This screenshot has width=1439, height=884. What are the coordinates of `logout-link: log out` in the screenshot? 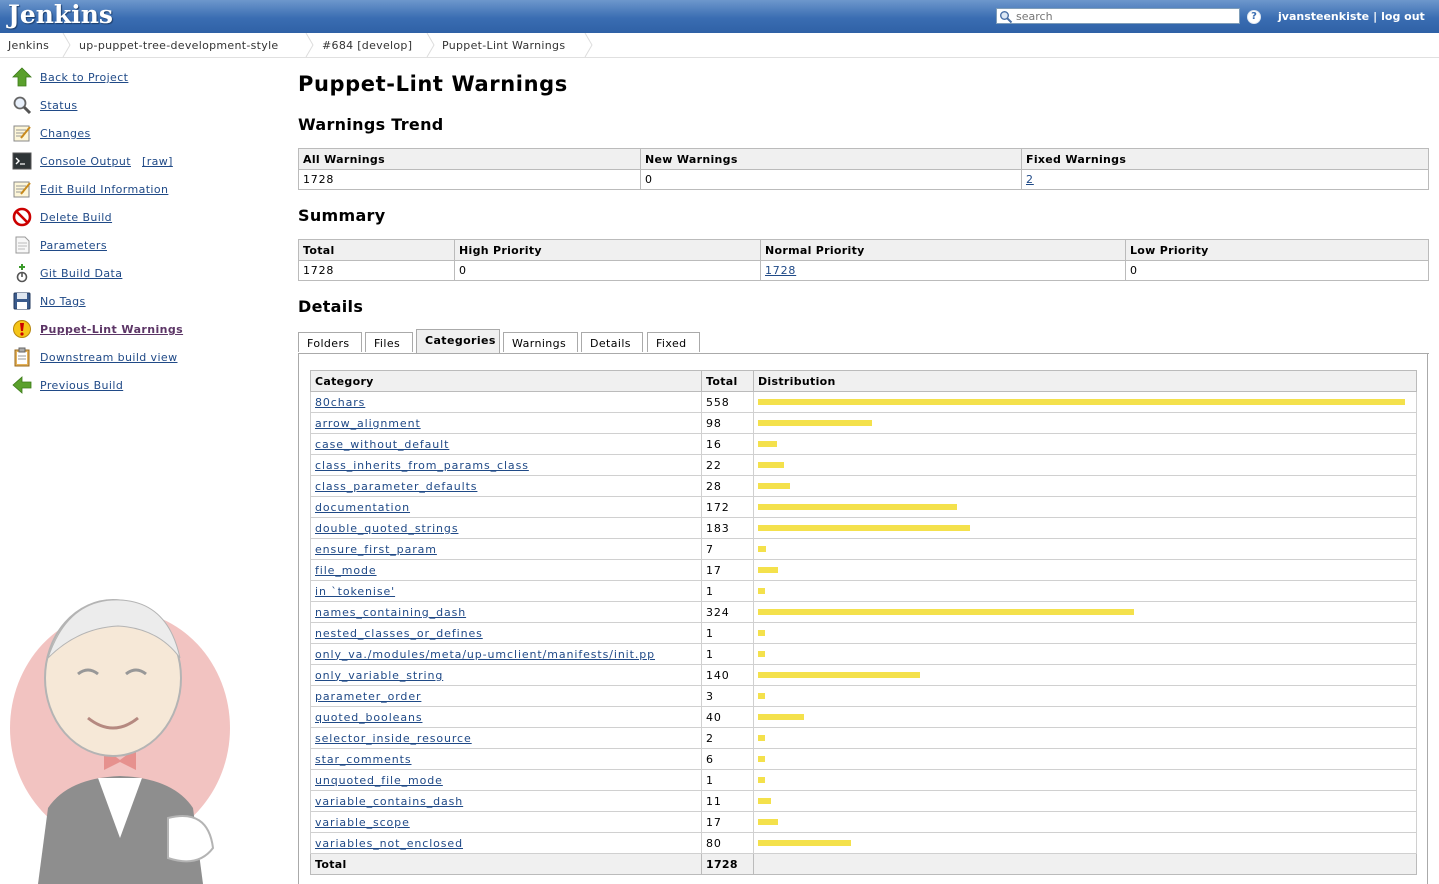 It's located at (1403, 16).